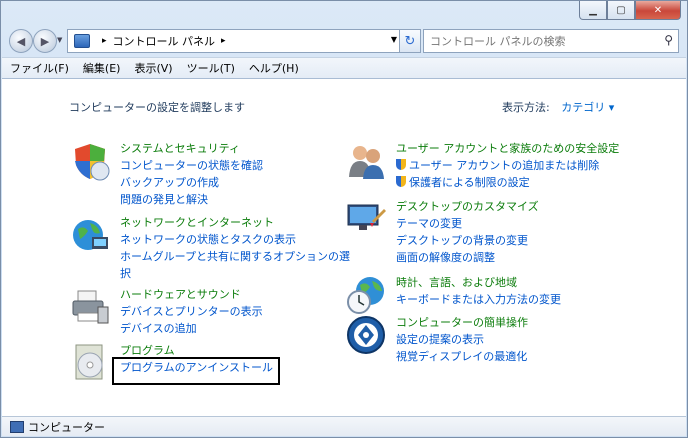 Image resolution: width=688 pixels, height=438 pixels. I want to click on forward-button: ▶, so click(45, 41).